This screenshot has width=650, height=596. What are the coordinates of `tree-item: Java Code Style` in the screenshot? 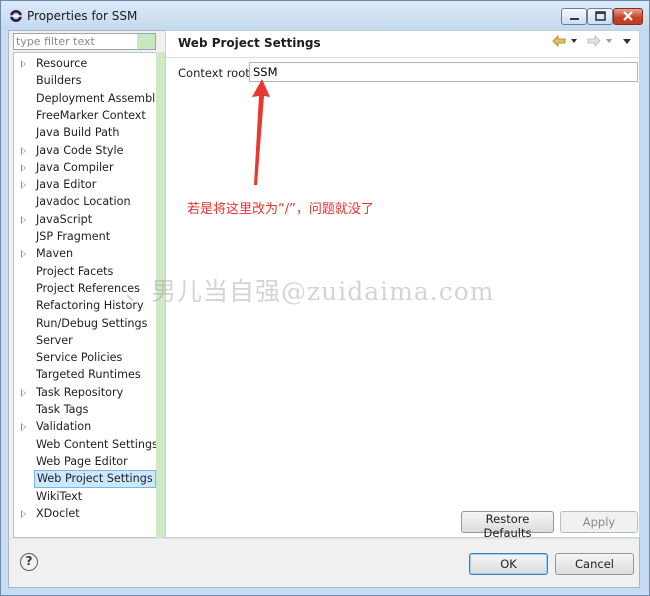 It's located at (84, 151).